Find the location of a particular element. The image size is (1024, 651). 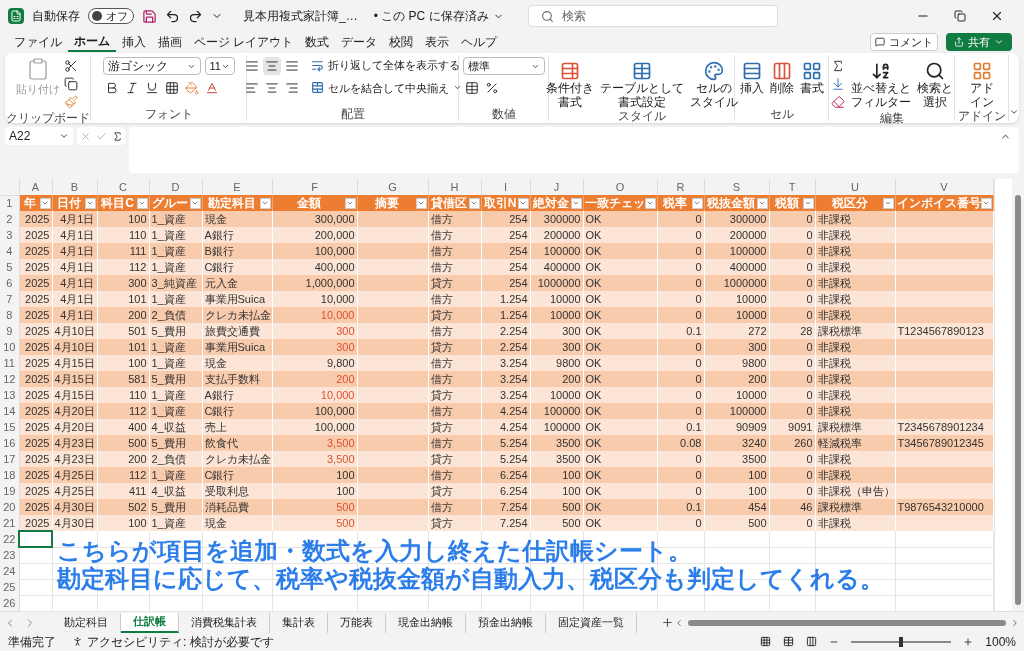

page-layout-icon is located at coordinates (789, 641).